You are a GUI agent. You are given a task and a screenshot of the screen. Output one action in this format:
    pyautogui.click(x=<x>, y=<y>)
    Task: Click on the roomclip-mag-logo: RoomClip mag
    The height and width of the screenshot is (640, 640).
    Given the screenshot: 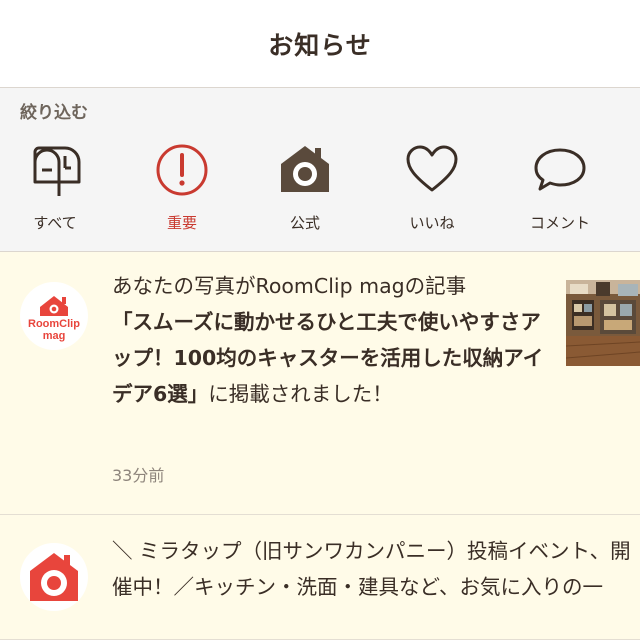 What is the action you would take?
    pyautogui.click(x=54, y=319)
    